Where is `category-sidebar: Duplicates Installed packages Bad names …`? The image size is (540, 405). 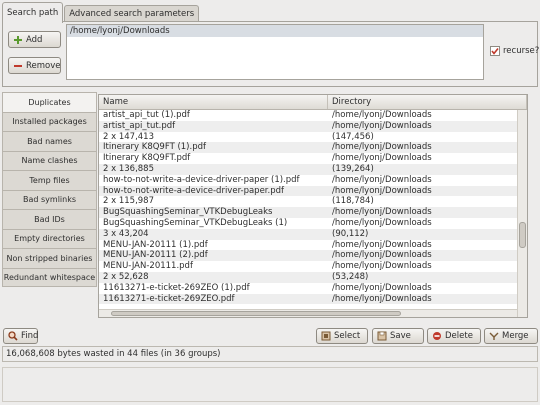 category-sidebar: Duplicates Installed packages Bad names … is located at coordinates (49, 189).